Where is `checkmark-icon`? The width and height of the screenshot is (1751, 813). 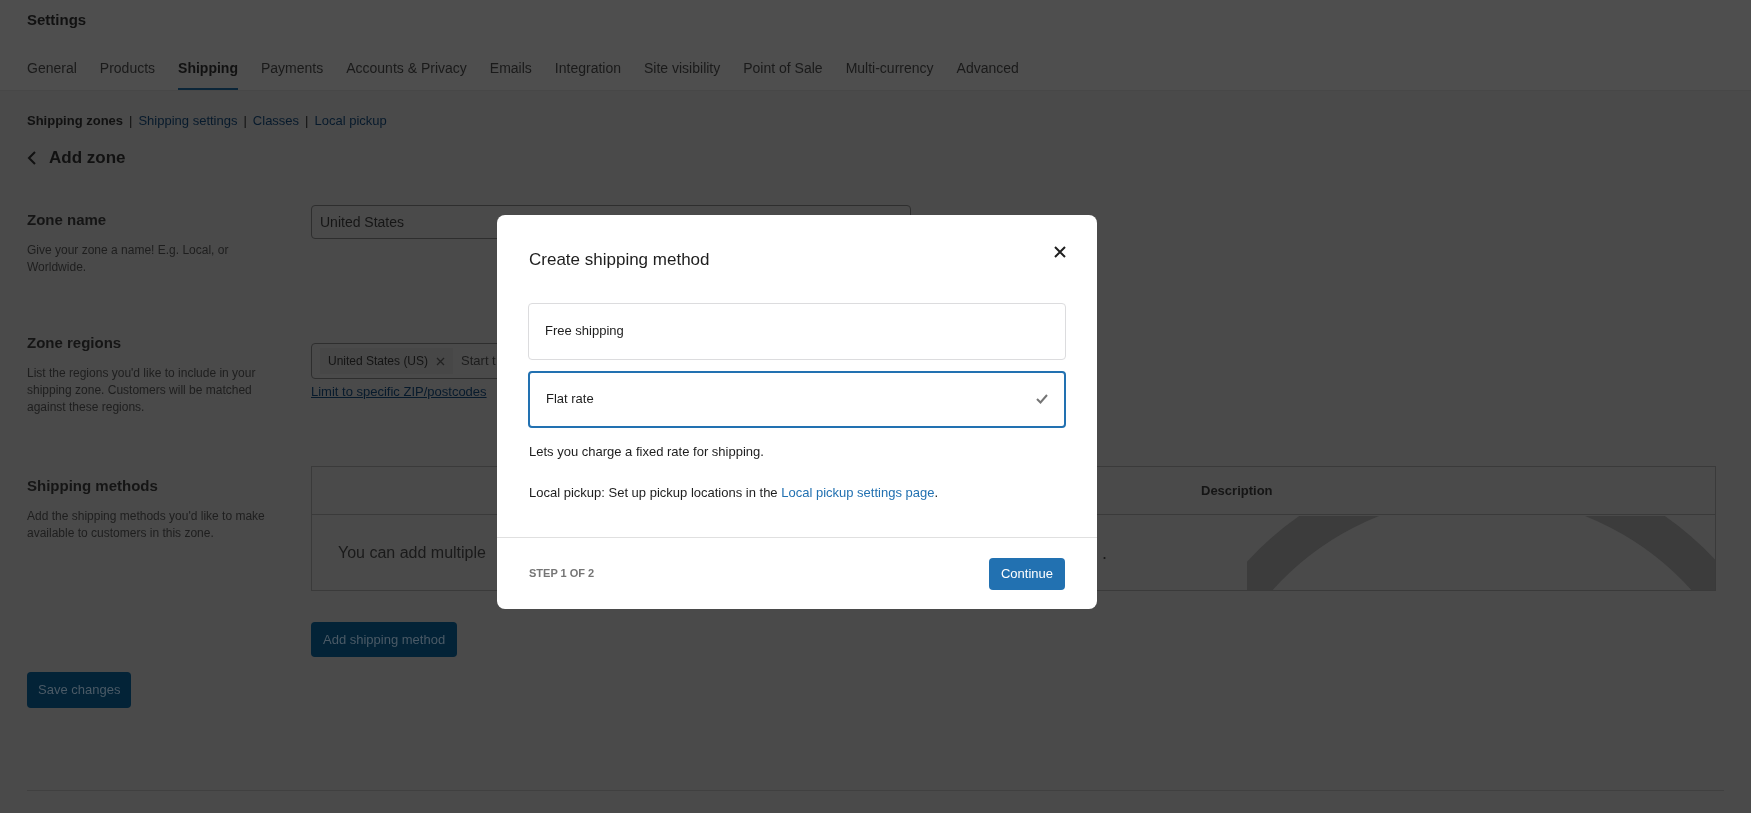
checkmark-icon is located at coordinates (1042, 399).